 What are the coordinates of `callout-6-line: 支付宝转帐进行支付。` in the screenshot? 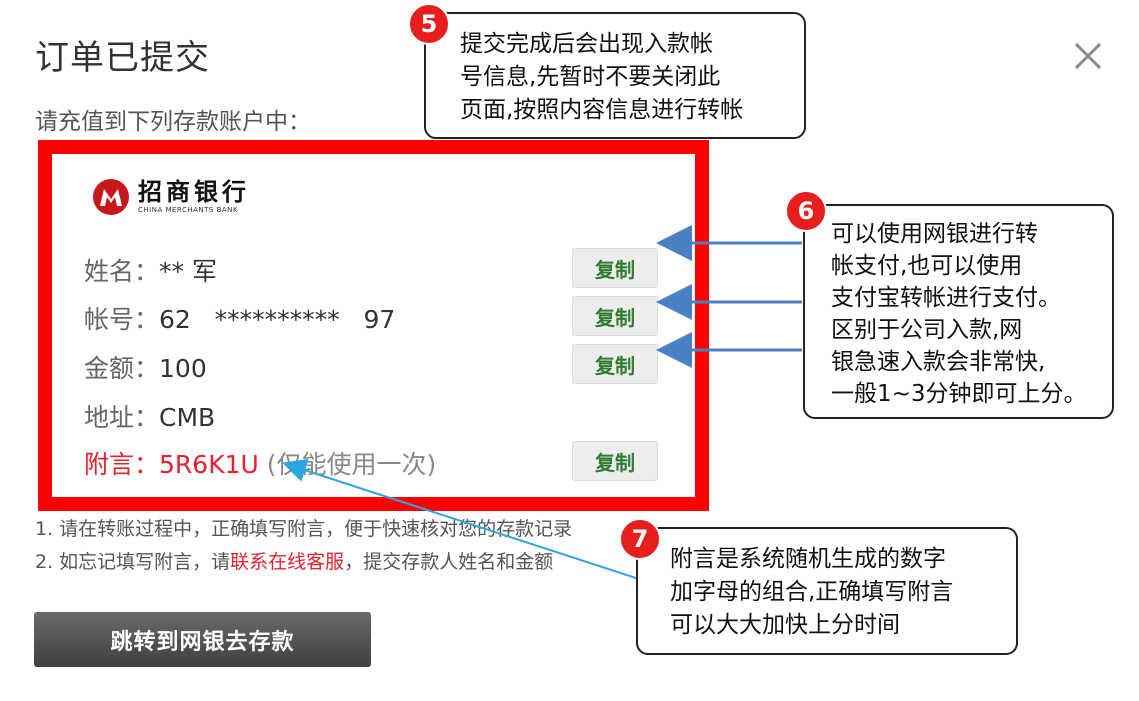 It's located at (946, 298).